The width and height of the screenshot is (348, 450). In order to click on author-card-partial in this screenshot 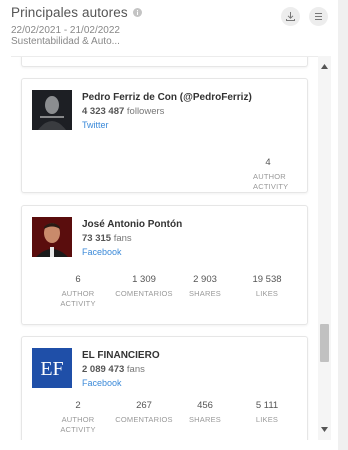, I will do `click(164, 62)`.